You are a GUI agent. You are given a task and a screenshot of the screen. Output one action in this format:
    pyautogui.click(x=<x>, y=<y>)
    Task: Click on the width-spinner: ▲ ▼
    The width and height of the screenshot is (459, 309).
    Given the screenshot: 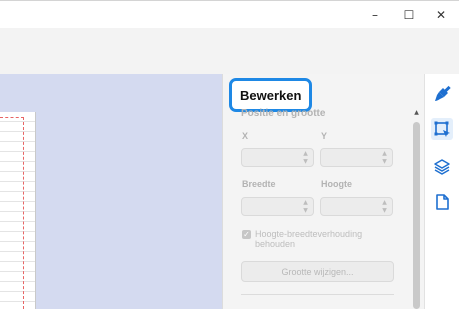 What is the action you would take?
    pyautogui.click(x=305, y=206)
    